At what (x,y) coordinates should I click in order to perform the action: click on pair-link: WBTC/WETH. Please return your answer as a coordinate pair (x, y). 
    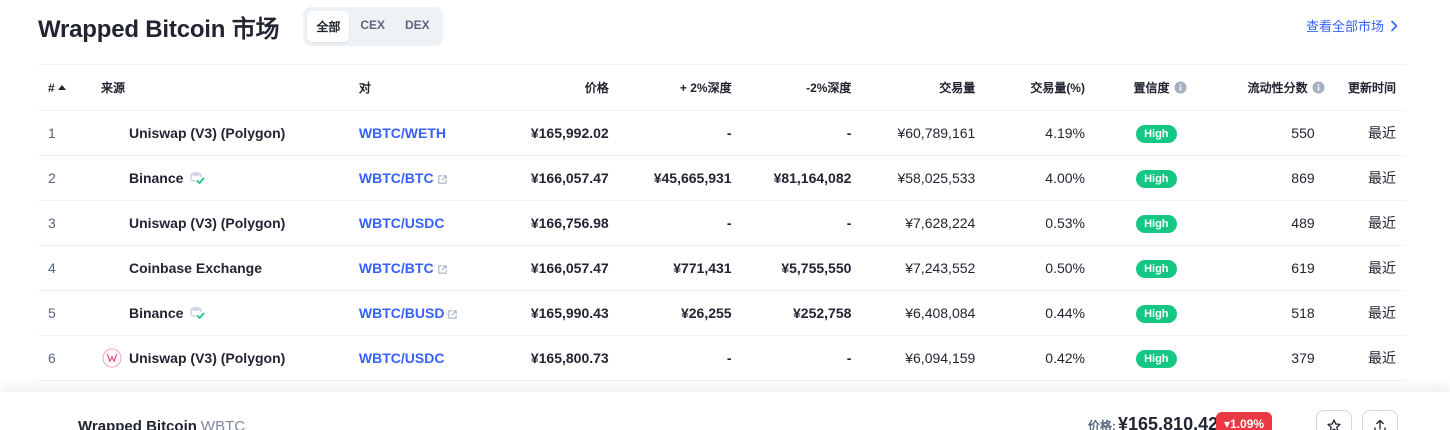
    Looking at the image, I should click on (402, 133).